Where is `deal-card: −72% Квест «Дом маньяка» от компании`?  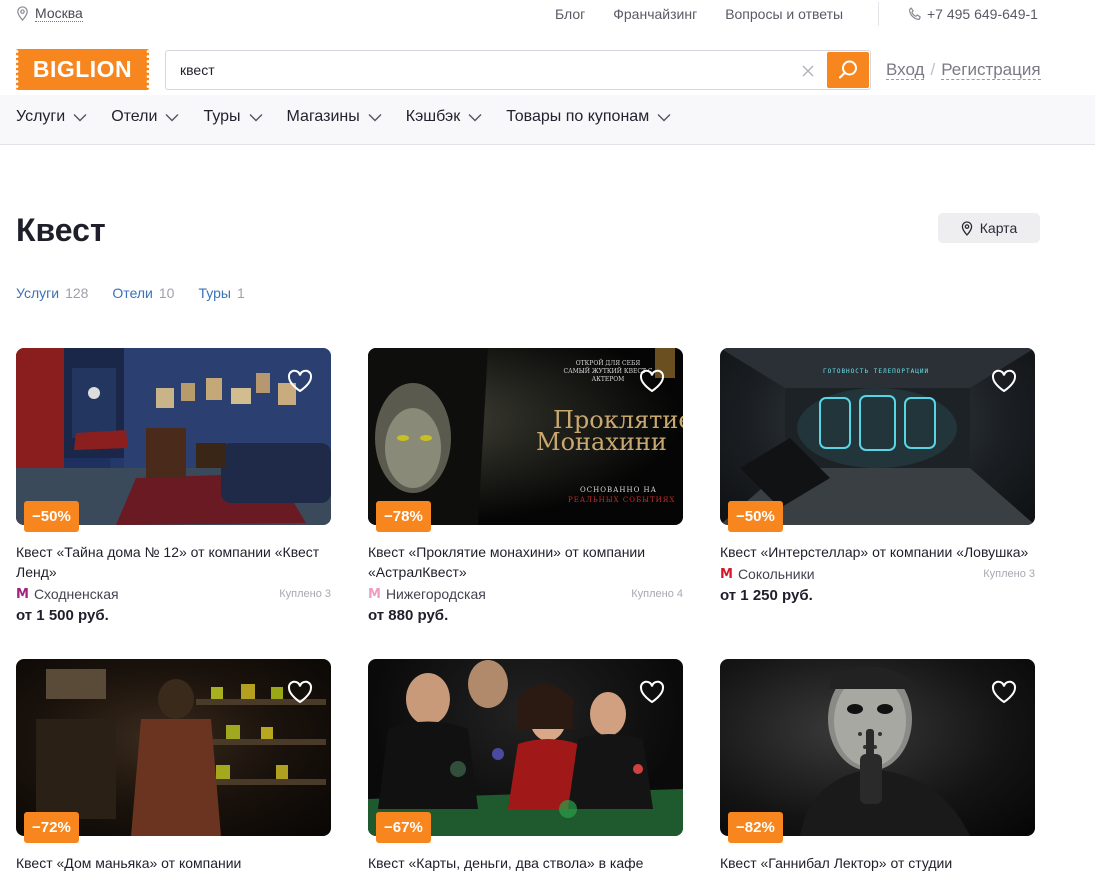
deal-card: −72% Квест «Дом маньяка» от компании is located at coordinates (173, 766).